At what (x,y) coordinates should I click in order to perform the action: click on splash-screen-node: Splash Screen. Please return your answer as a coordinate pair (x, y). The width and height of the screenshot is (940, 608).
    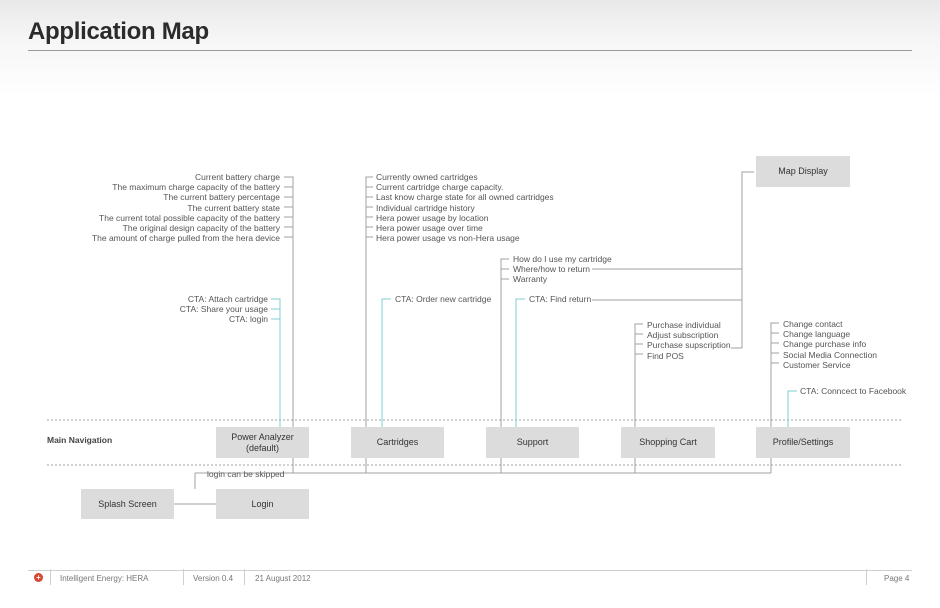
    Looking at the image, I should click on (127, 504).